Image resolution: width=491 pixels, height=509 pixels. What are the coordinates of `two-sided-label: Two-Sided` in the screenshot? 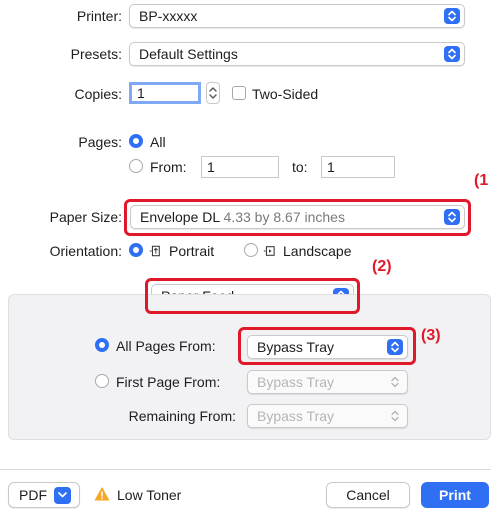 It's located at (285, 94).